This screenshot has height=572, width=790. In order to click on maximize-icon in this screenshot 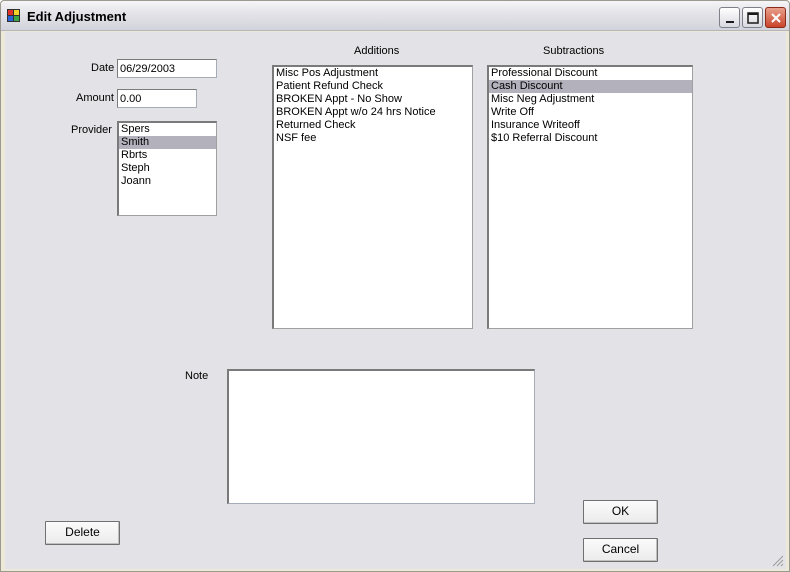, I will do `click(753, 18)`.